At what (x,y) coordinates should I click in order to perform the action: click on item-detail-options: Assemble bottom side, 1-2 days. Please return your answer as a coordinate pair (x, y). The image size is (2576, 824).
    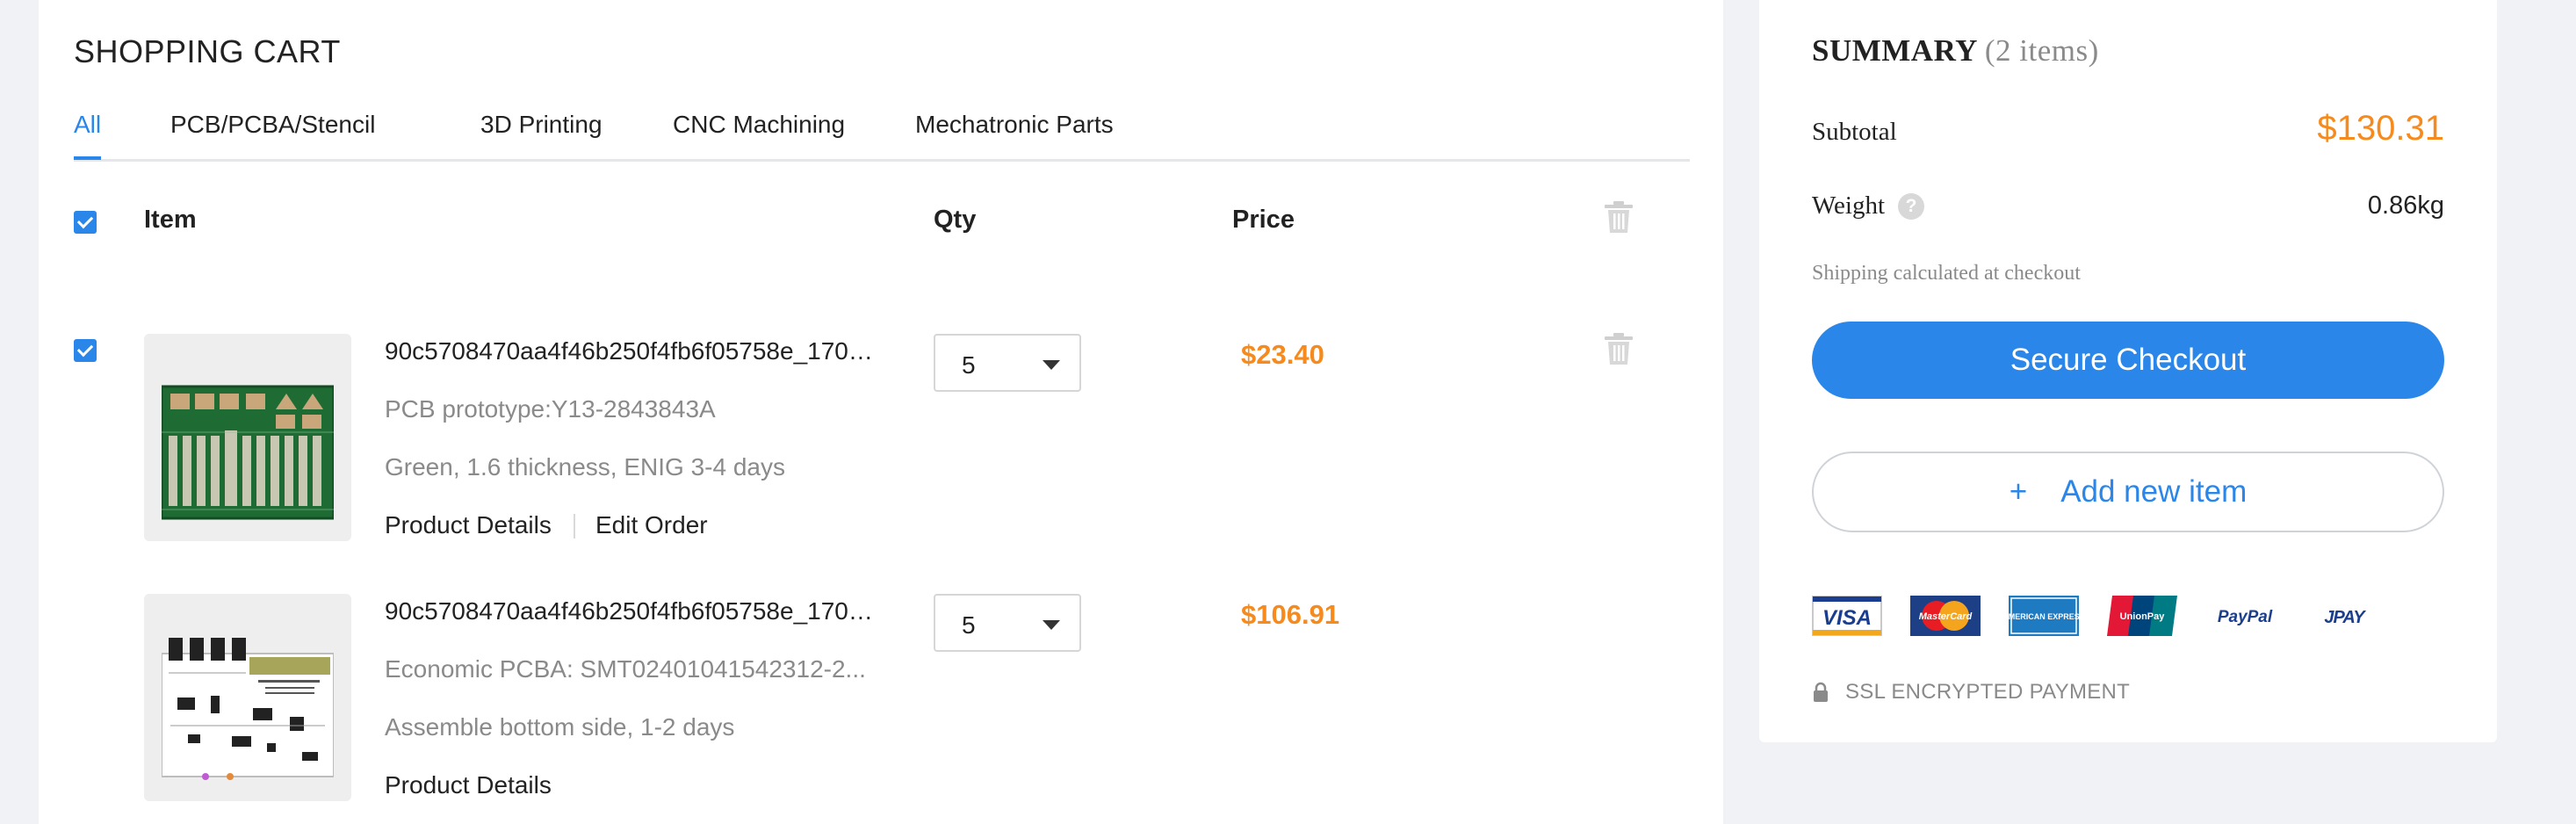
    Looking at the image, I should click on (560, 727).